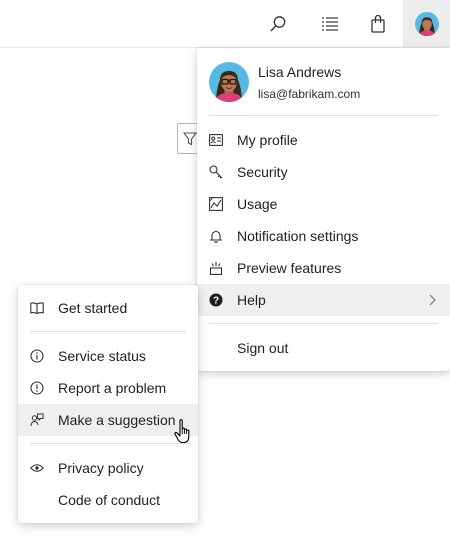 The image size is (450, 545). What do you see at coordinates (216, 268) in the screenshot?
I see `preview-features-icon` at bounding box center [216, 268].